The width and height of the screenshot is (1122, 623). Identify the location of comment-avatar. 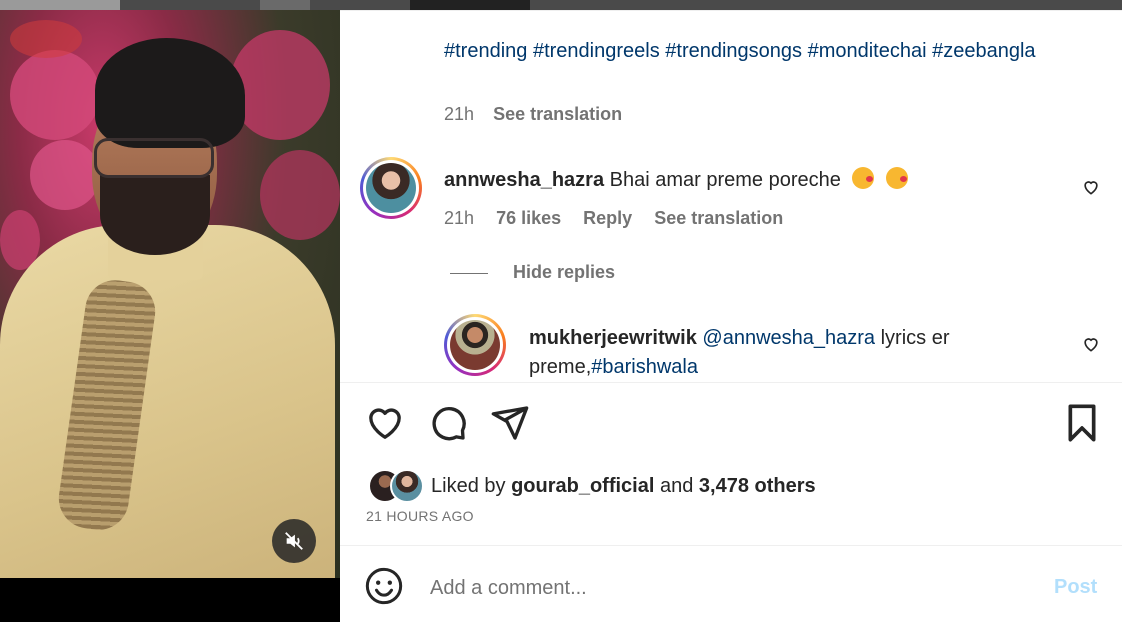
(391, 188).